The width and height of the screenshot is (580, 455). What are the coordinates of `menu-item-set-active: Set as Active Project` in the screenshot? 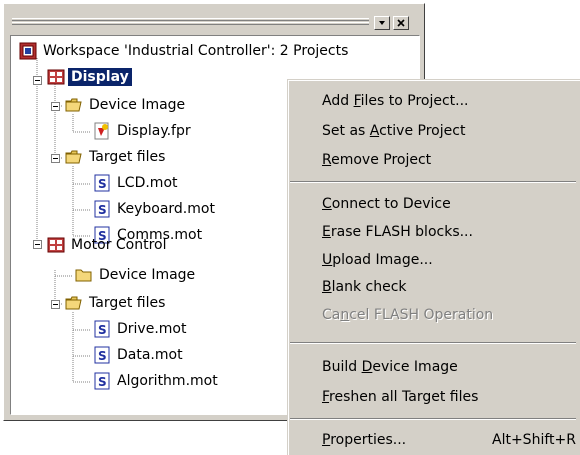 It's located at (393, 131).